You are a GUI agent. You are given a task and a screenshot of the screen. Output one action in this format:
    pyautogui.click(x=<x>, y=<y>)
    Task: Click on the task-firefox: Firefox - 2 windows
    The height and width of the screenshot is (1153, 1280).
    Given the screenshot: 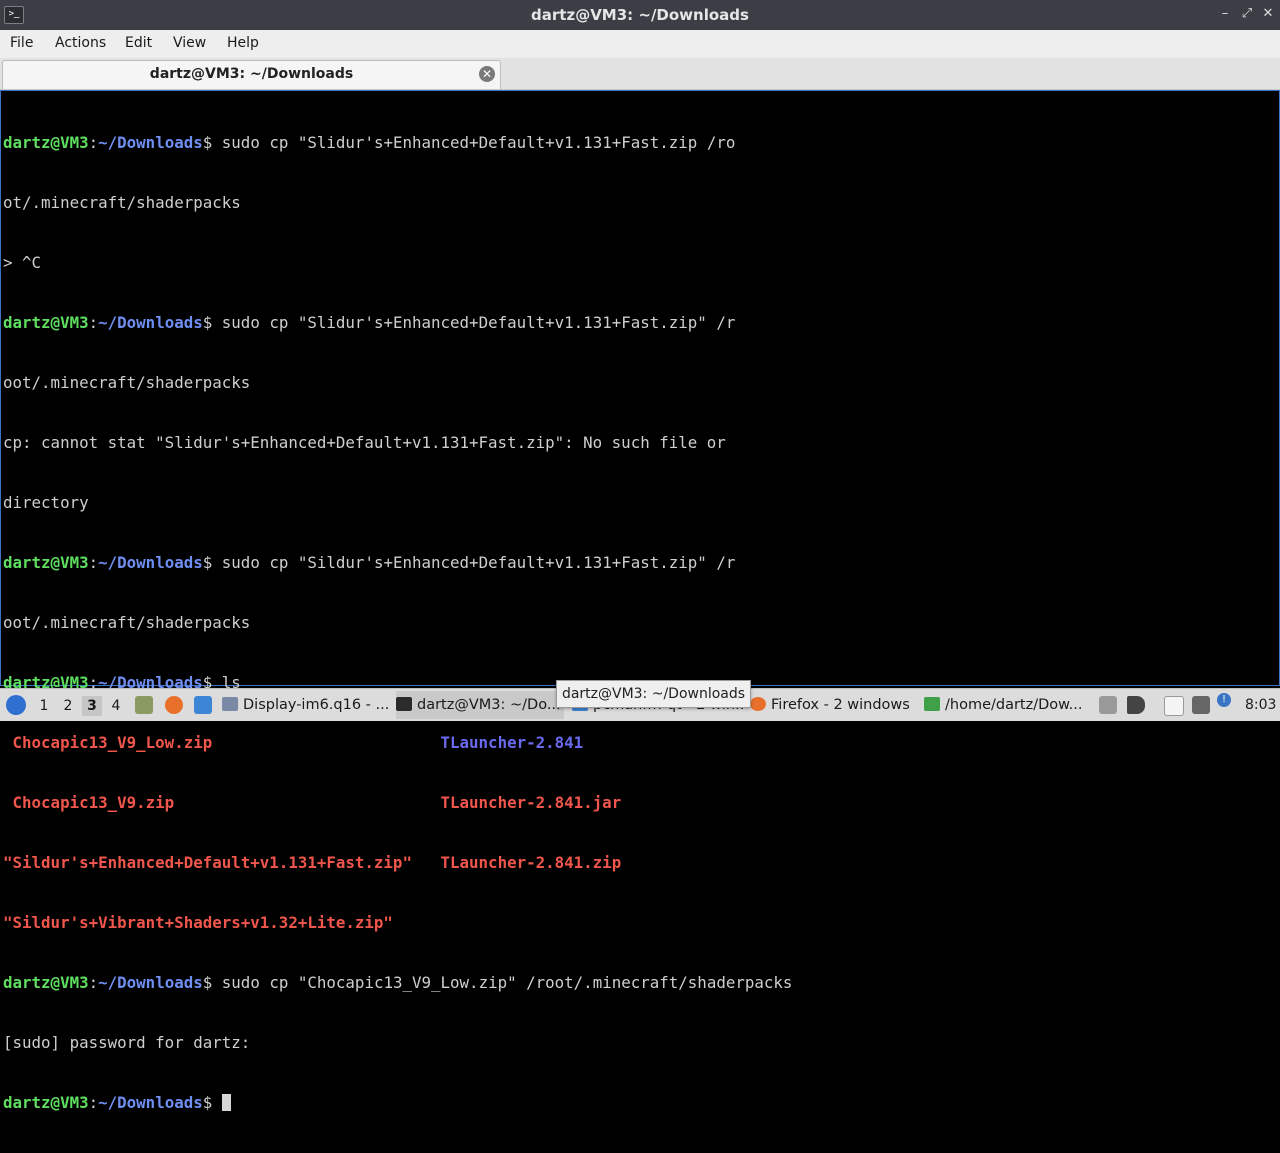 What is the action you would take?
    pyautogui.click(x=835, y=705)
    